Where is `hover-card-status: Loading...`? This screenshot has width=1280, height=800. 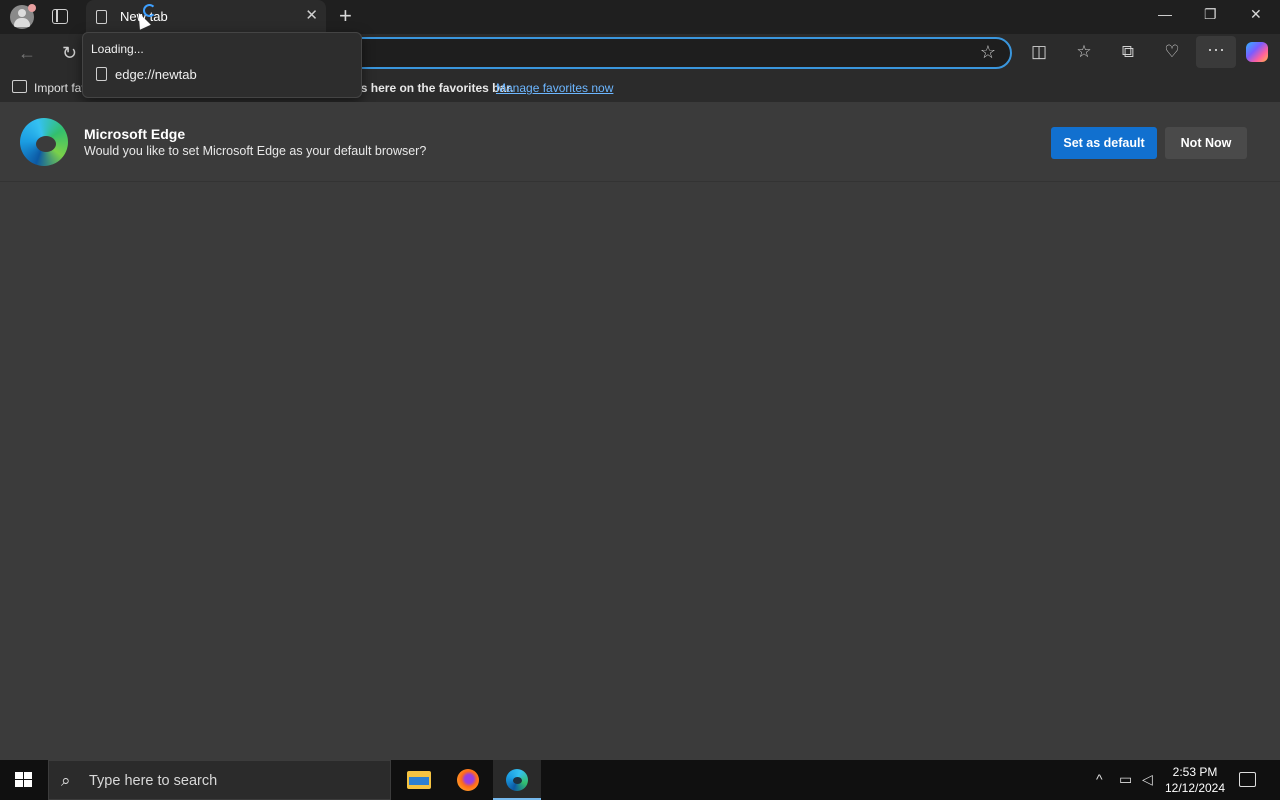 hover-card-status: Loading... is located at coordinates (117, 49).